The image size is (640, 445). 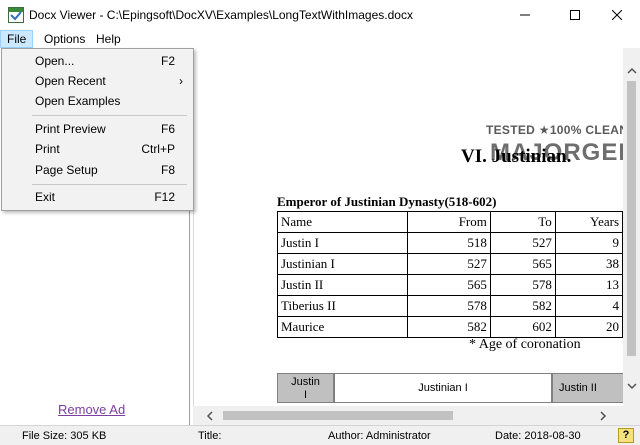 I want to click on menu-item-print-preview: Print Preview F6, so click(x=97, y=129).